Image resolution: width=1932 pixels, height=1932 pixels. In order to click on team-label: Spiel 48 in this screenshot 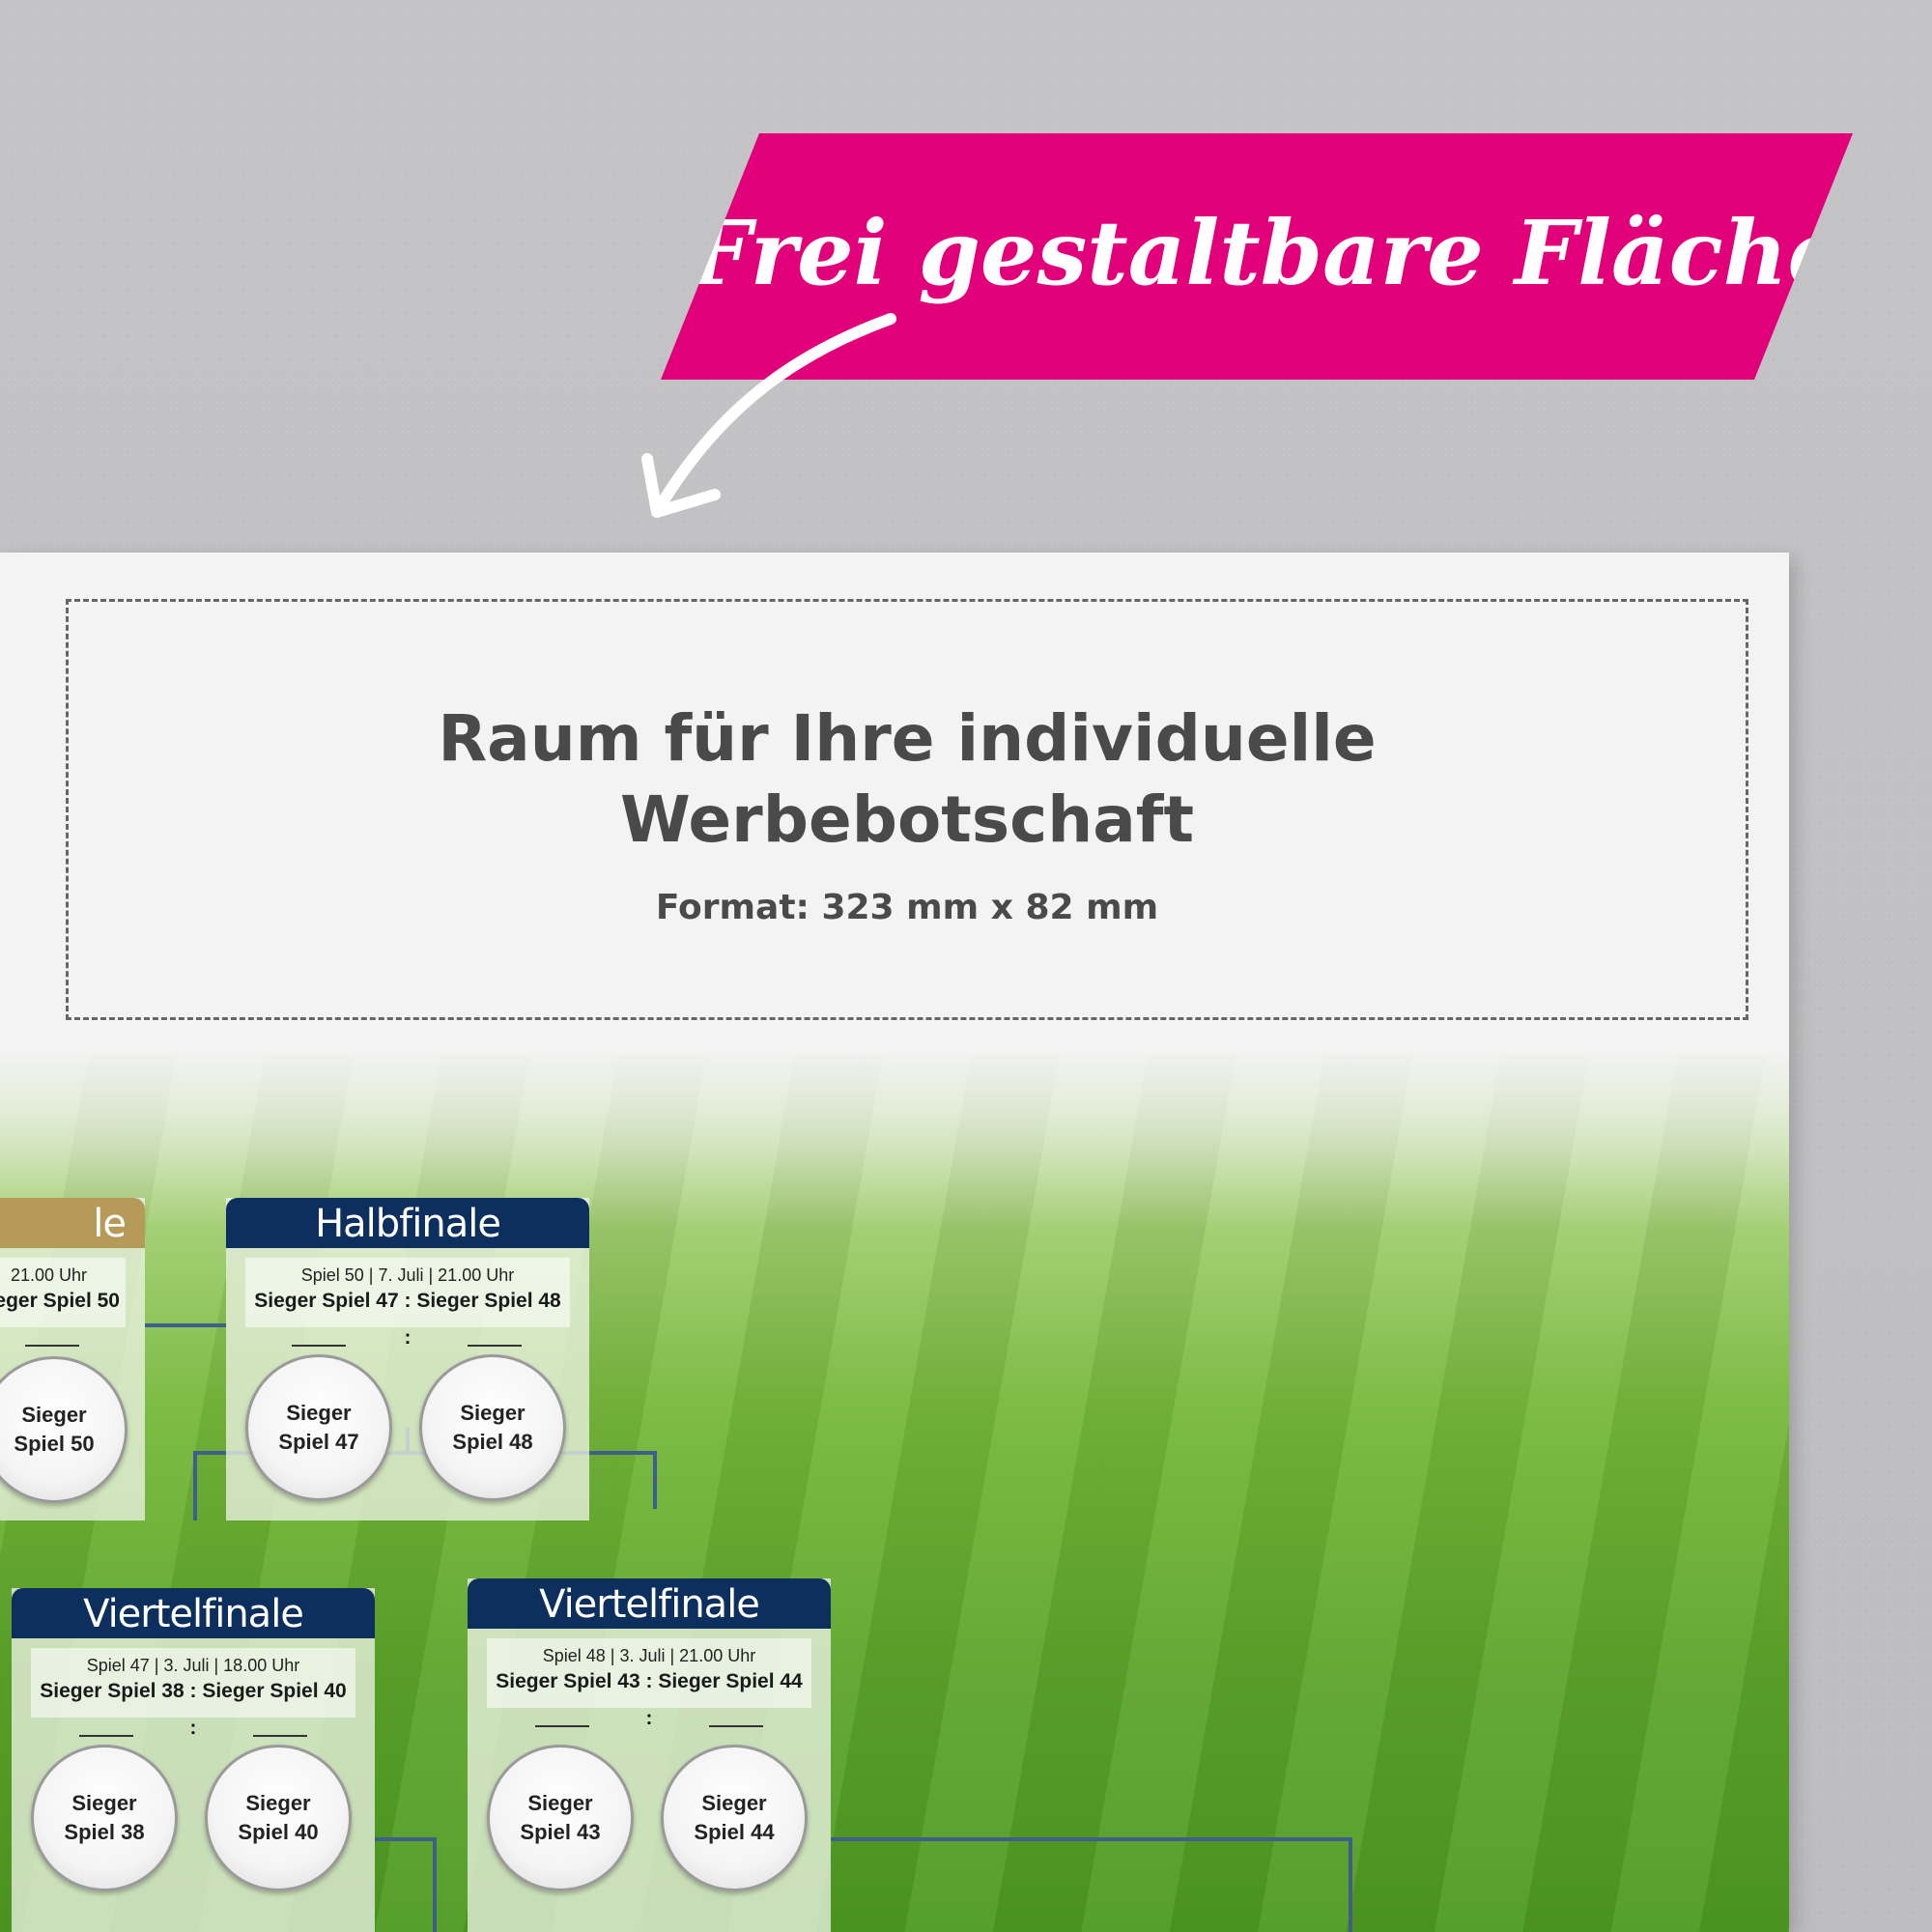, I will do `click(492, 1442)`.